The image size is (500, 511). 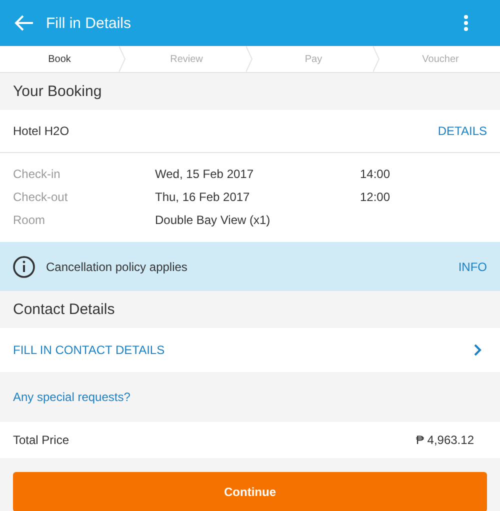 I want to click on screen-title: Fill in Details, so click(x=89, y=23).